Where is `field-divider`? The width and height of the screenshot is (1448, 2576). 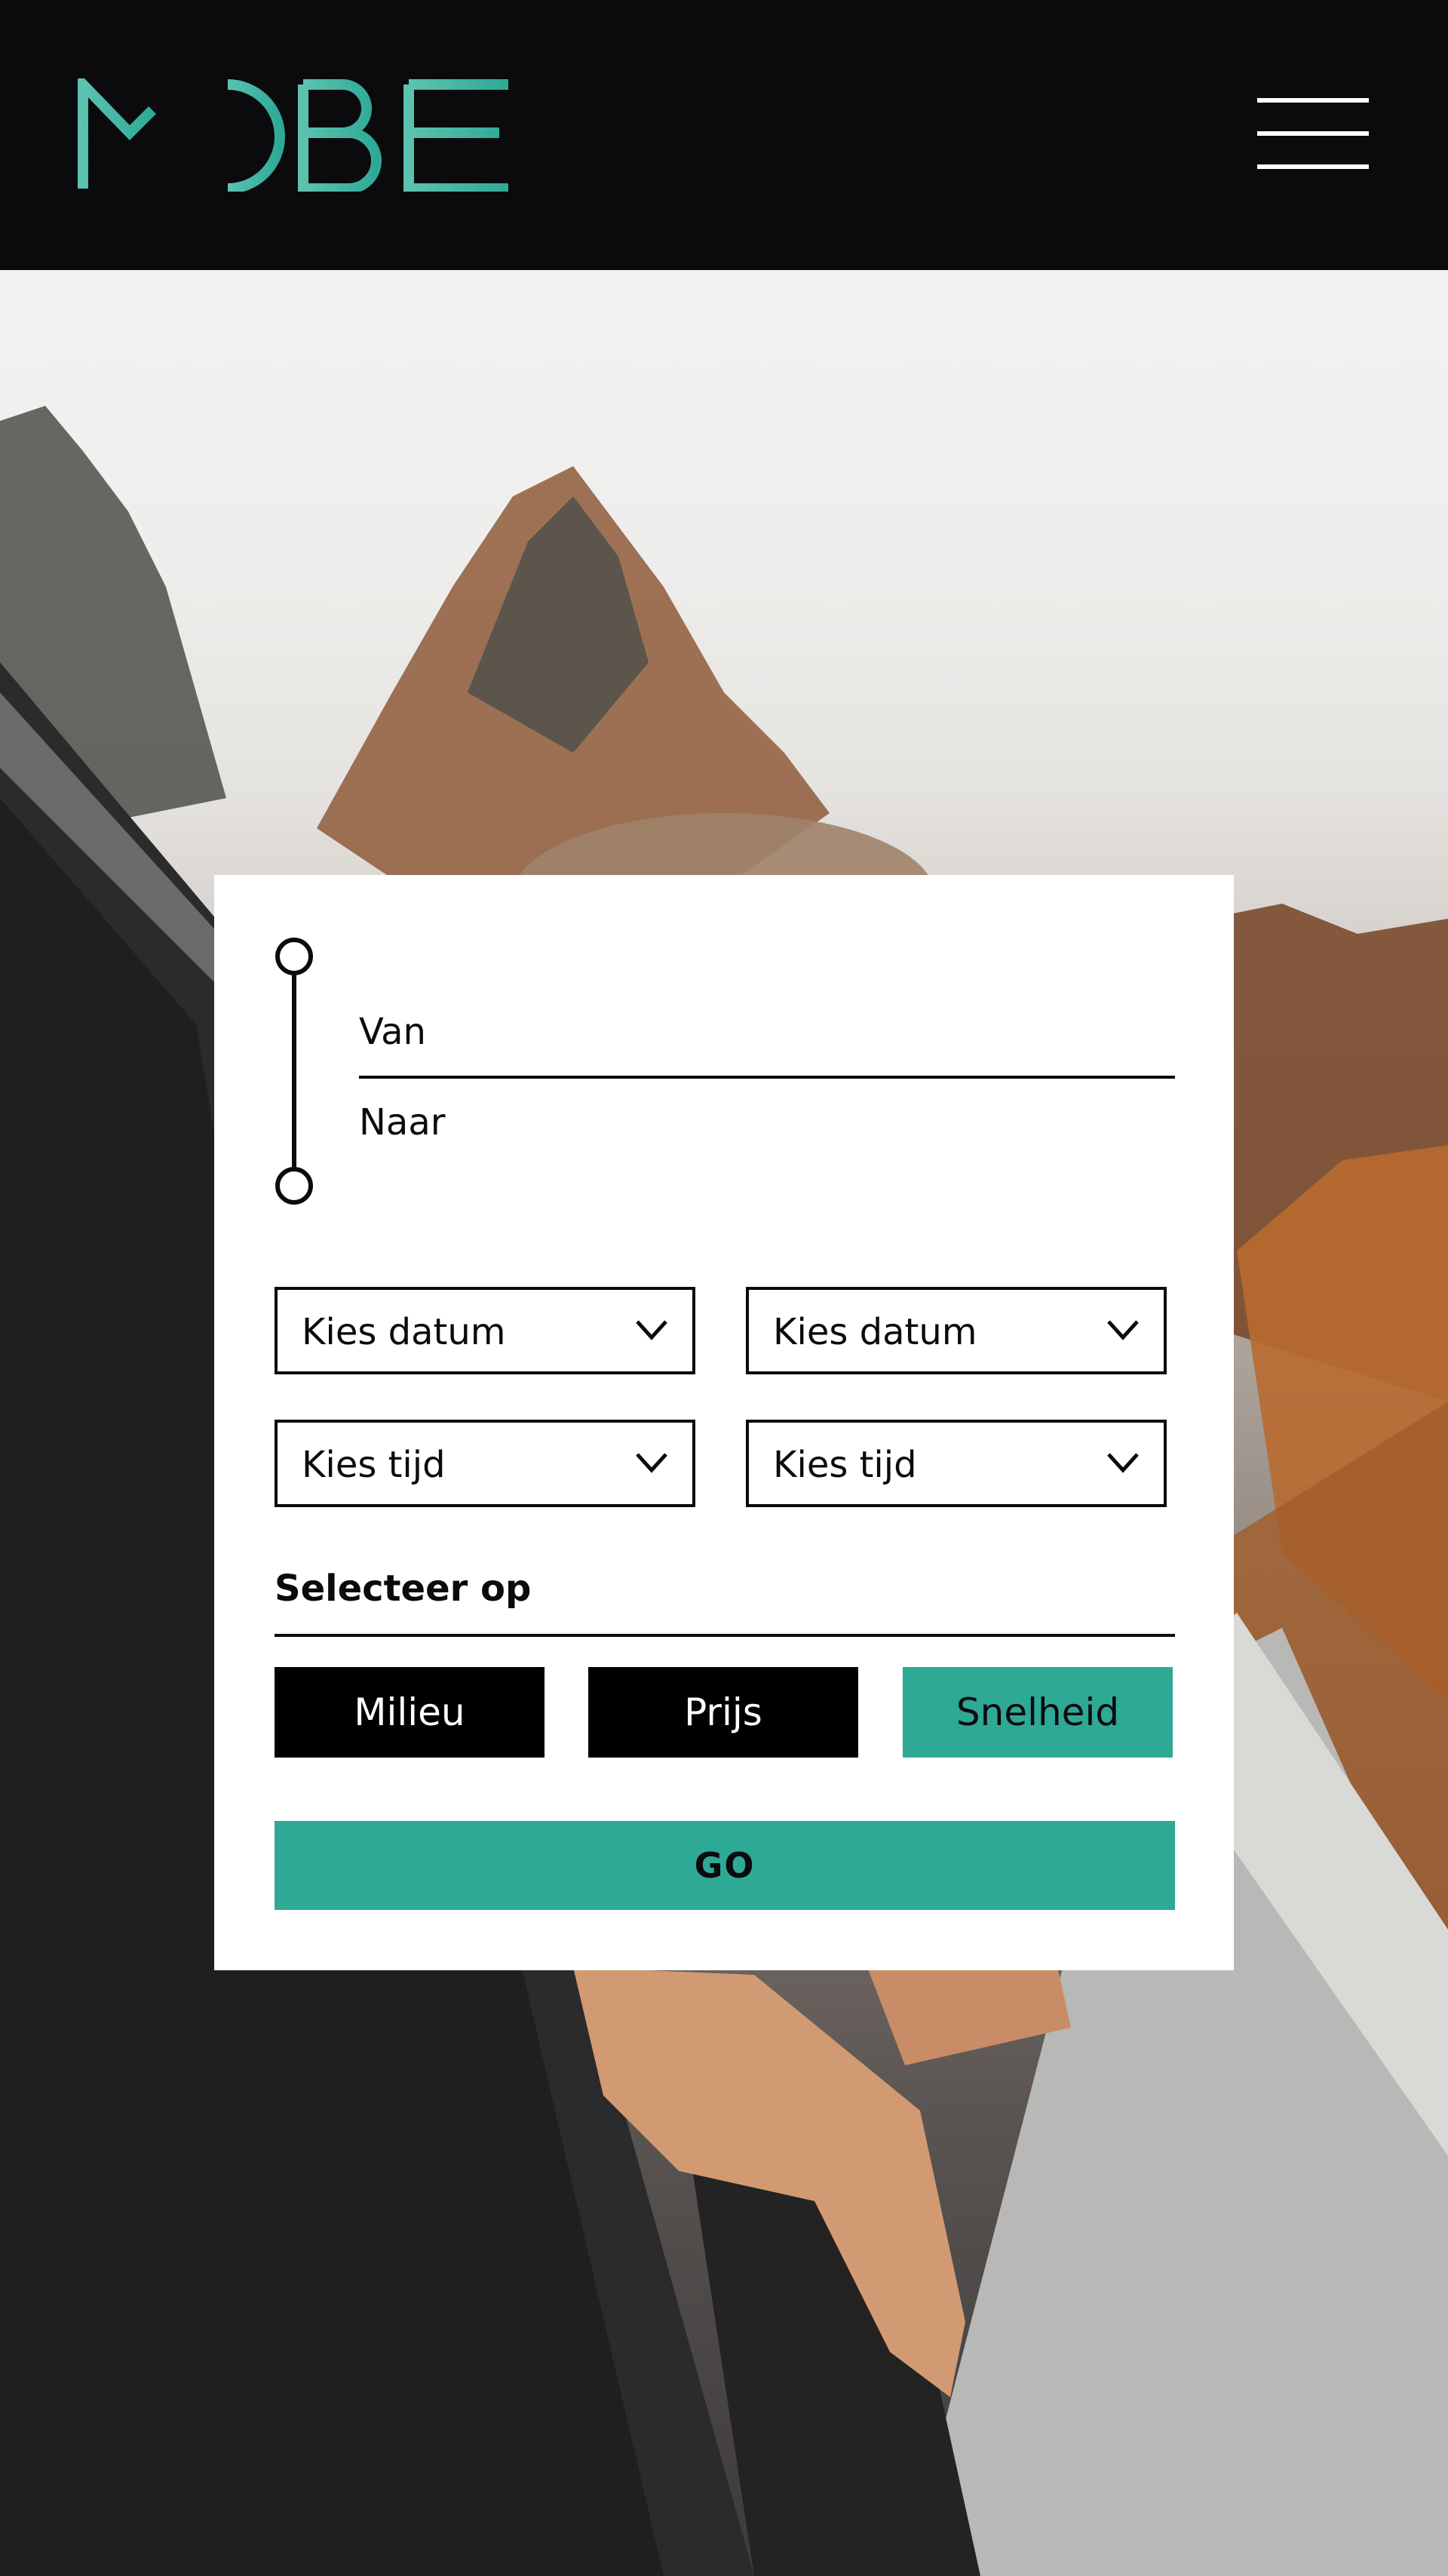
field-divider is located at coordinates (767, 1077).